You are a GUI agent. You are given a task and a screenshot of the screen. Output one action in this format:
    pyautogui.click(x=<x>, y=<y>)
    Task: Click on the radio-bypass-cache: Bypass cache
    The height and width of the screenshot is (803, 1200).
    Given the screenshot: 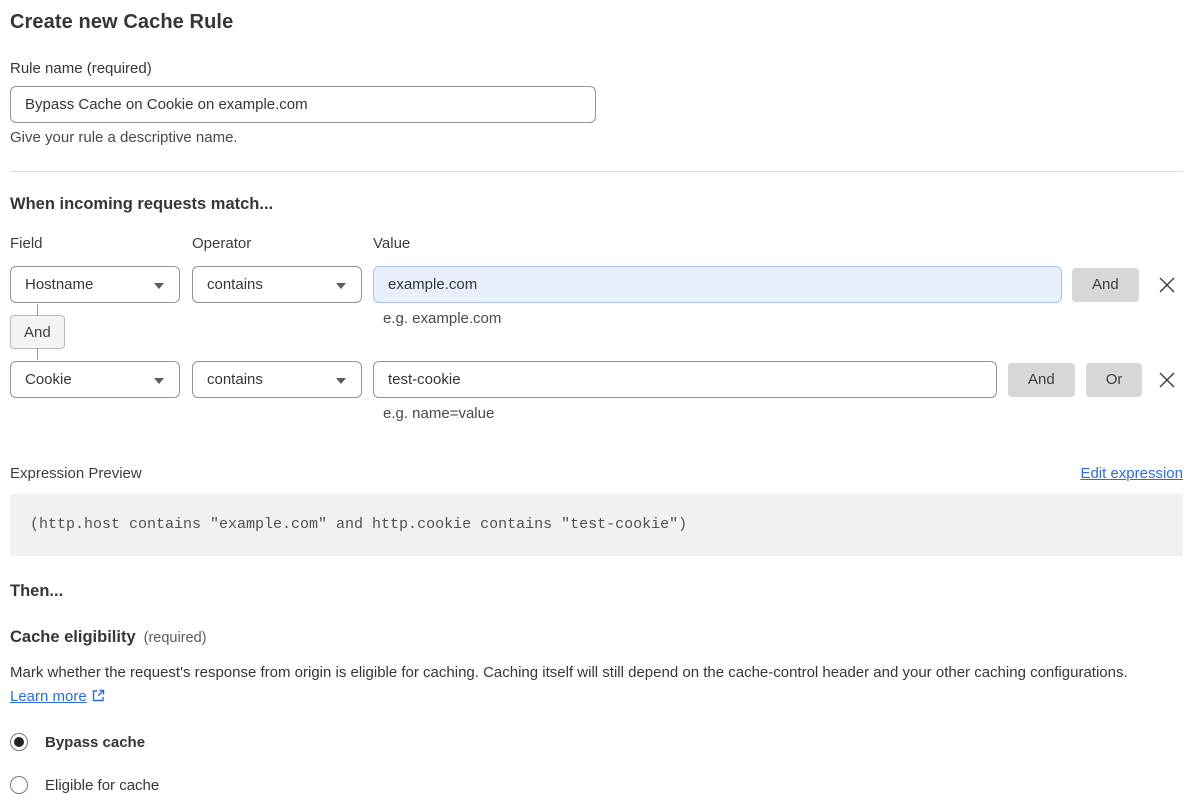 What is the action you would take?
    pyautogui.click(x=596, y=742)
    